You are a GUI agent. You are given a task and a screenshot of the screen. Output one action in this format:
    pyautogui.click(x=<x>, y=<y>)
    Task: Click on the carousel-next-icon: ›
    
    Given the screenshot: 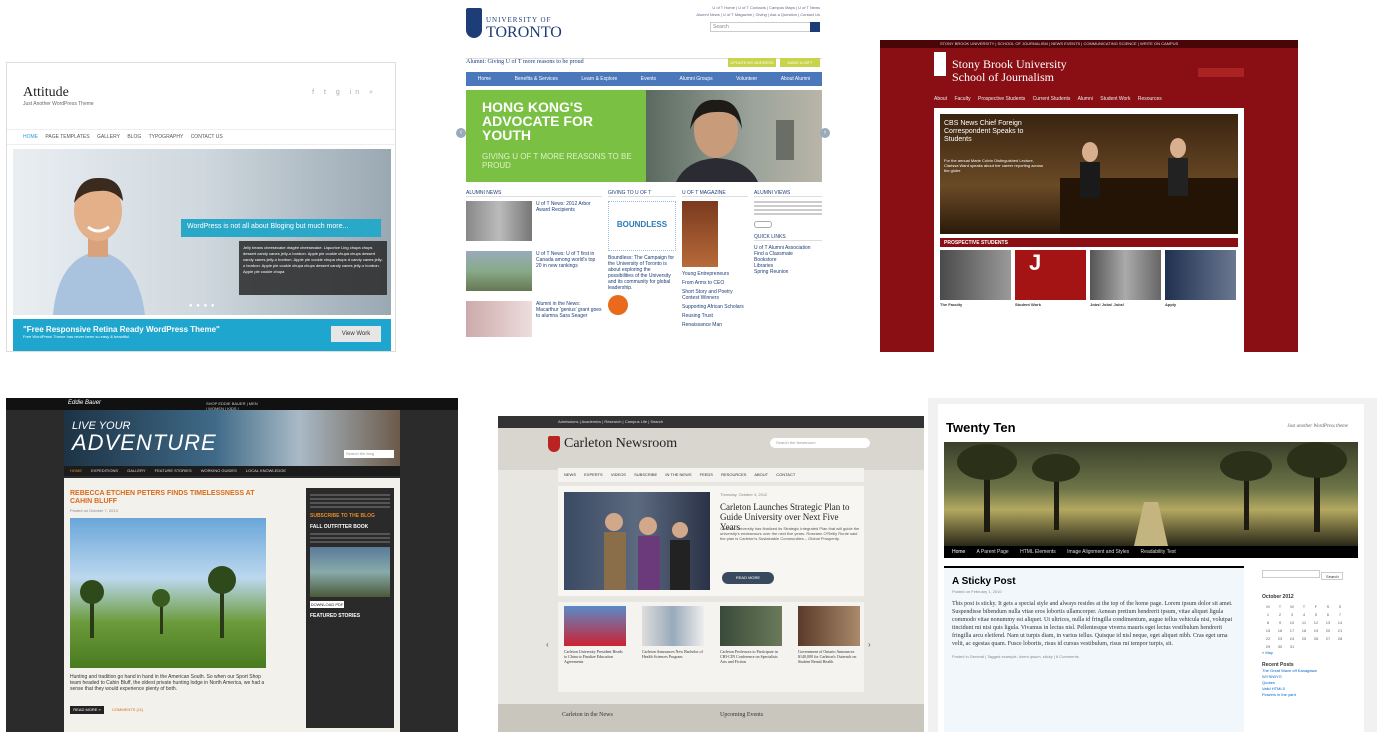 What is the action you would take?
    pyautogui.click(x=869, y=644)
    